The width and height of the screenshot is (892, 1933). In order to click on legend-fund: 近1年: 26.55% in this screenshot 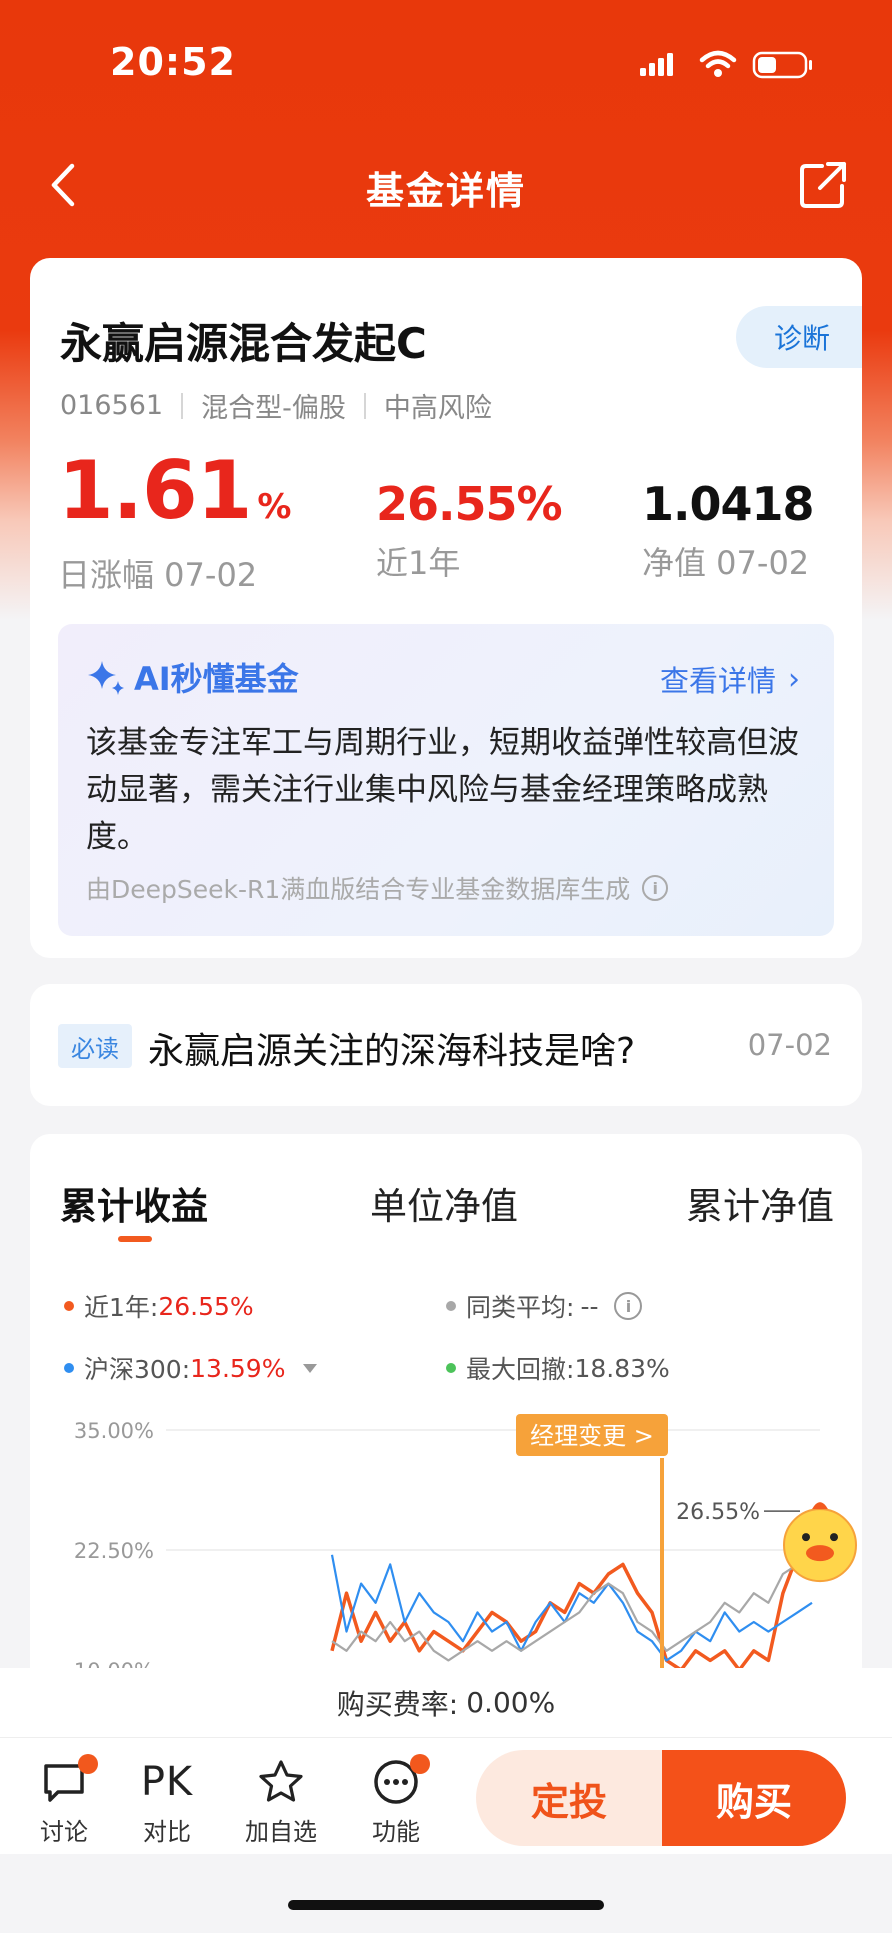, I will do `click(159, 1306)`.